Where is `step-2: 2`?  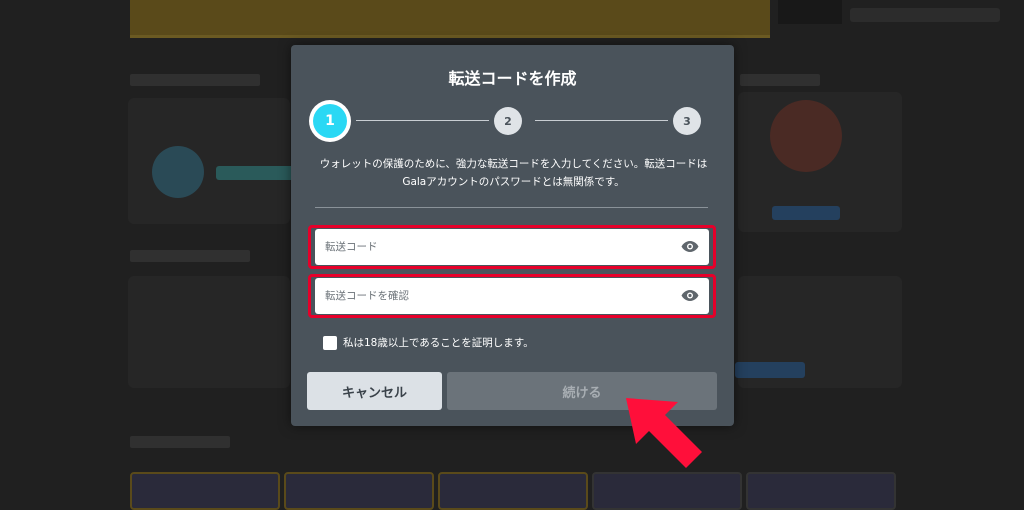 step-2: 2 is located at coordinates (508, 121).